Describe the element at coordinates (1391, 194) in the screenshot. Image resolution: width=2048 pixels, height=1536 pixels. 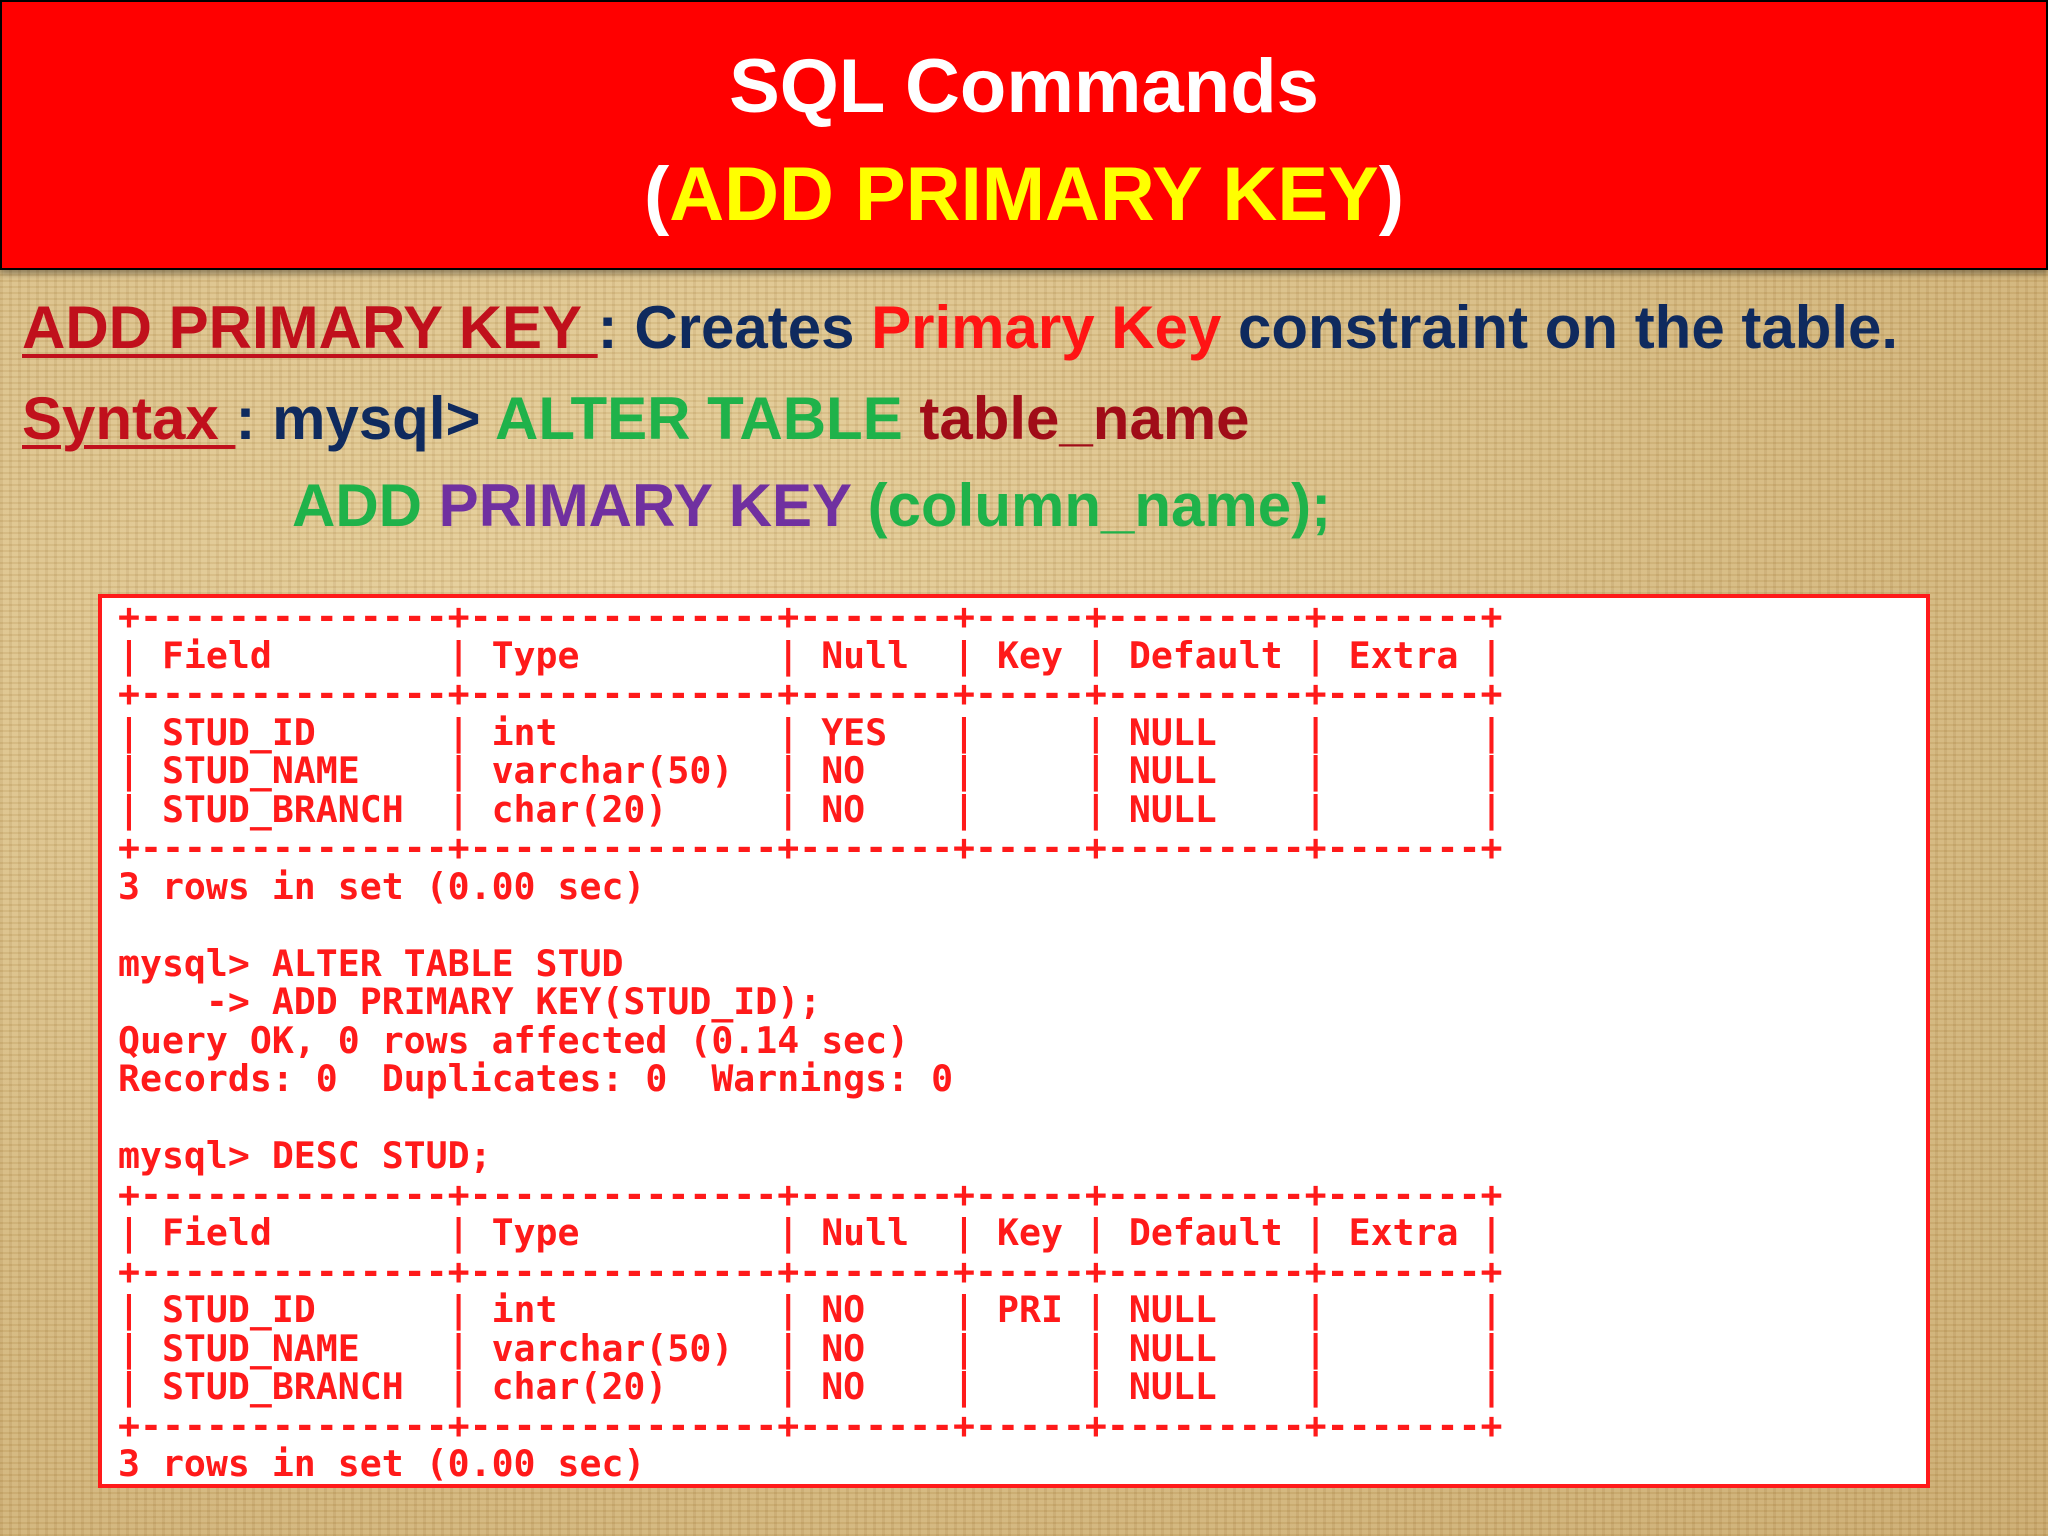
I see `subtitle-close-paren: )` at that location.